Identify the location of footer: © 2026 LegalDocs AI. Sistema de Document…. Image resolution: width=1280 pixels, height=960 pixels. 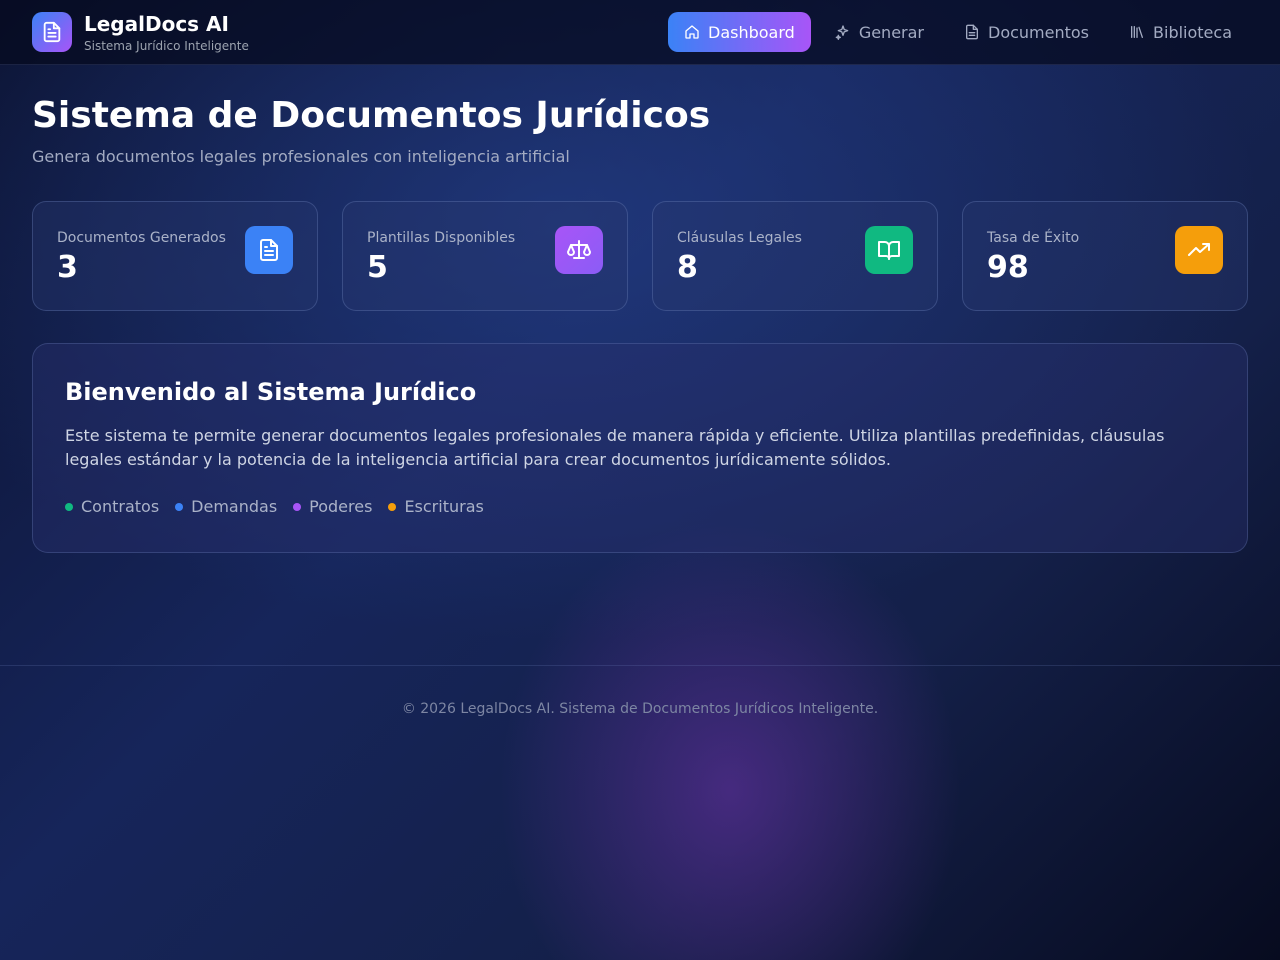
(640, 710).